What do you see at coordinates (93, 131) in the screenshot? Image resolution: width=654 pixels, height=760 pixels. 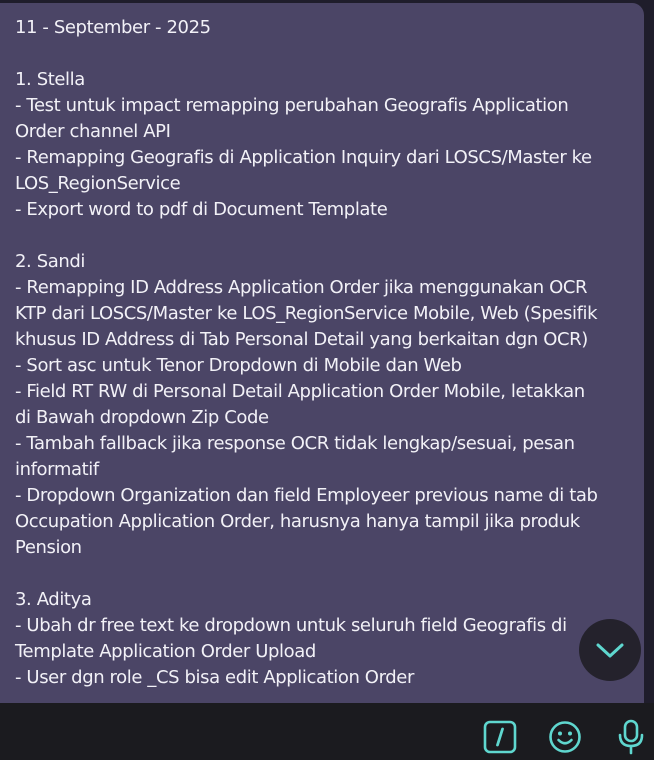 I see `message-line: Order channel API` at bounding box center [93, 131].